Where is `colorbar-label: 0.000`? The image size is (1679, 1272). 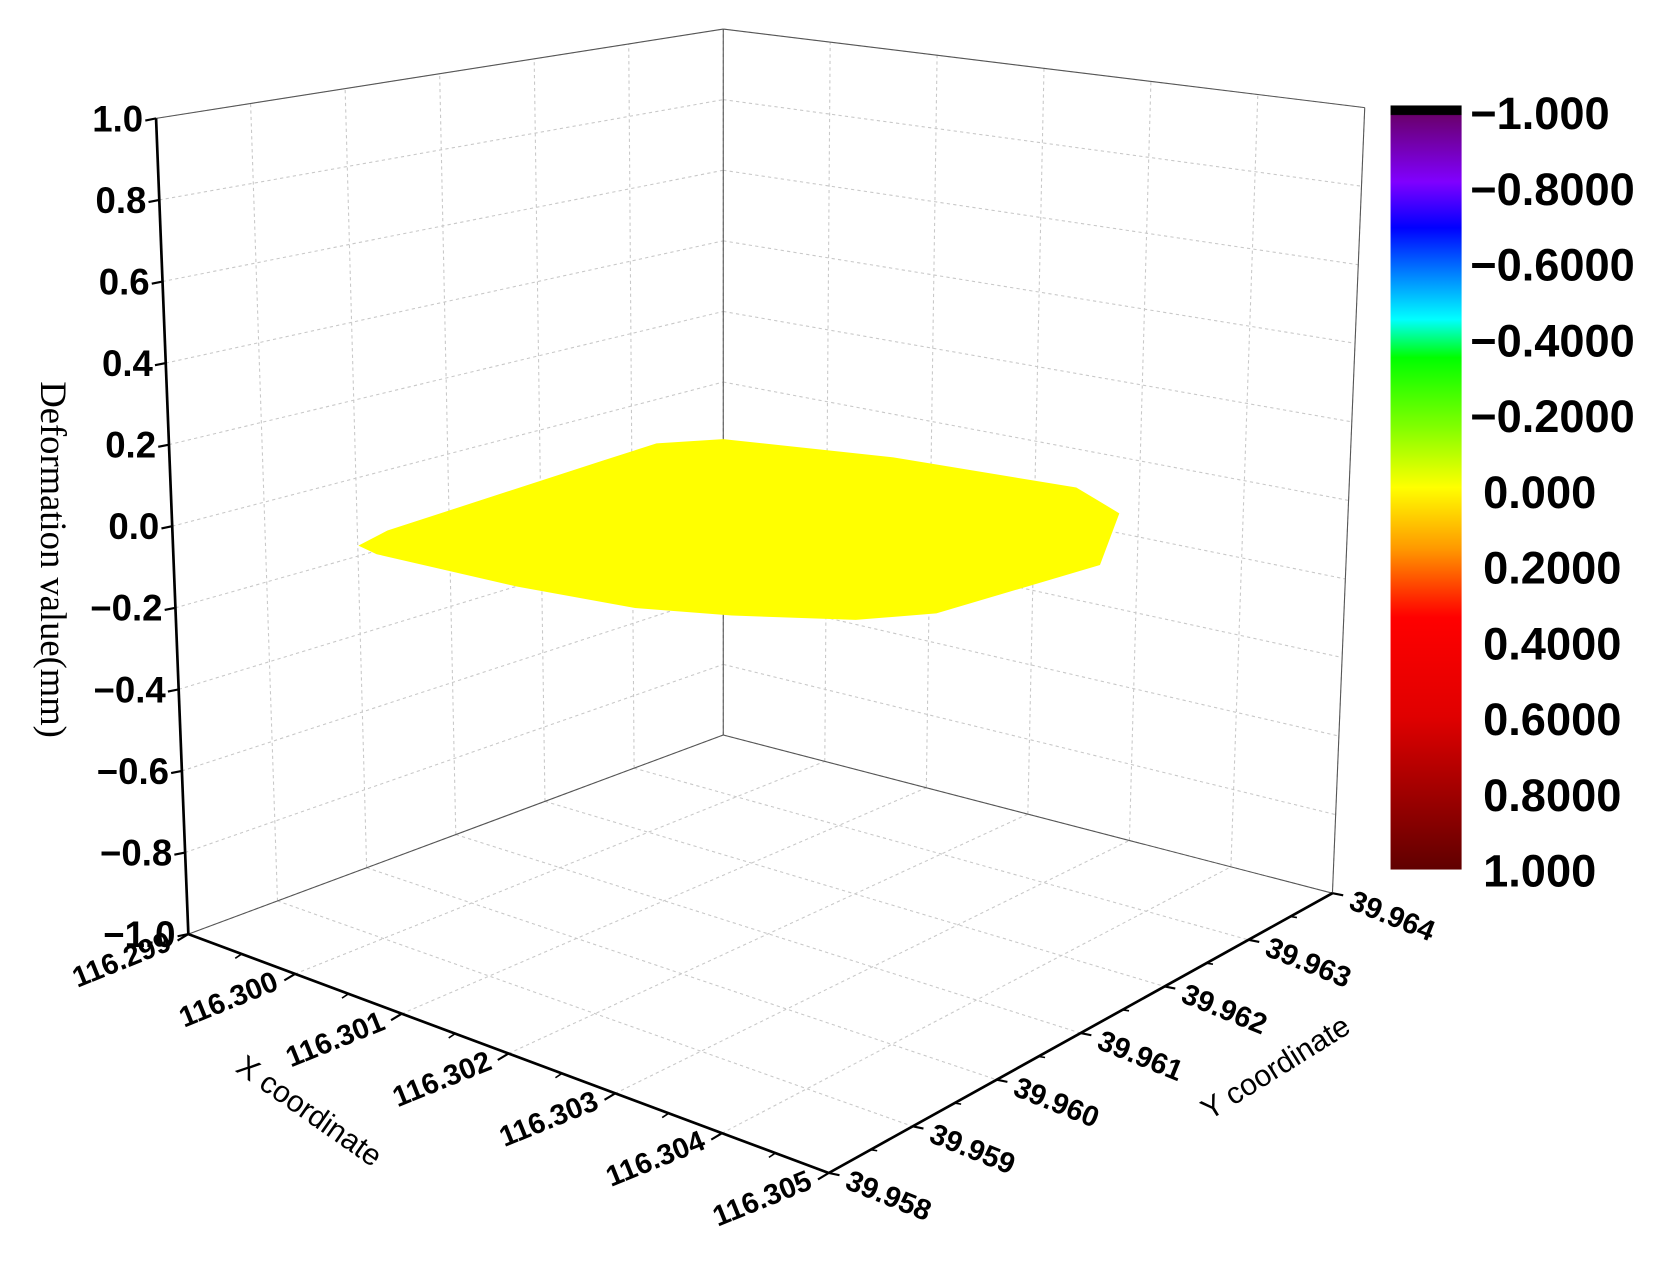
colorbar-label: 0.000 is located at coordinates (1539, 492).